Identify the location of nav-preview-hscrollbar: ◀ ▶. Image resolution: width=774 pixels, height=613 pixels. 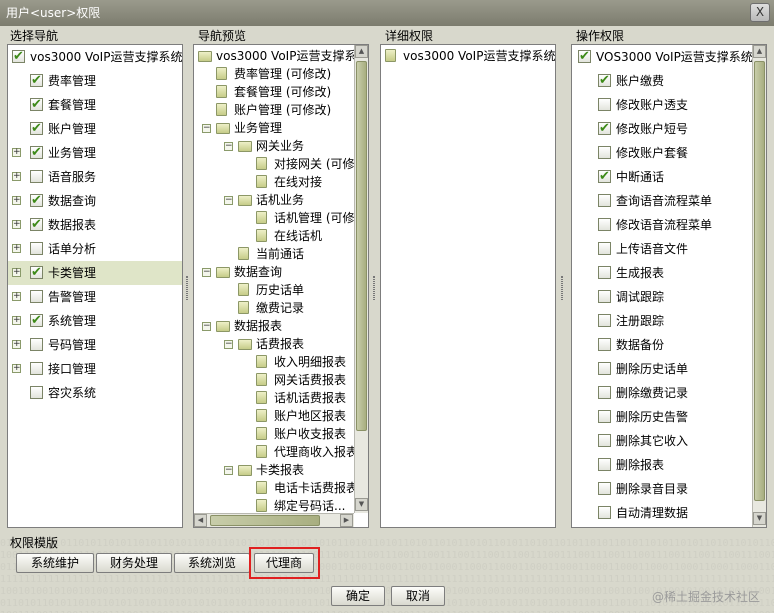
(274, 520).